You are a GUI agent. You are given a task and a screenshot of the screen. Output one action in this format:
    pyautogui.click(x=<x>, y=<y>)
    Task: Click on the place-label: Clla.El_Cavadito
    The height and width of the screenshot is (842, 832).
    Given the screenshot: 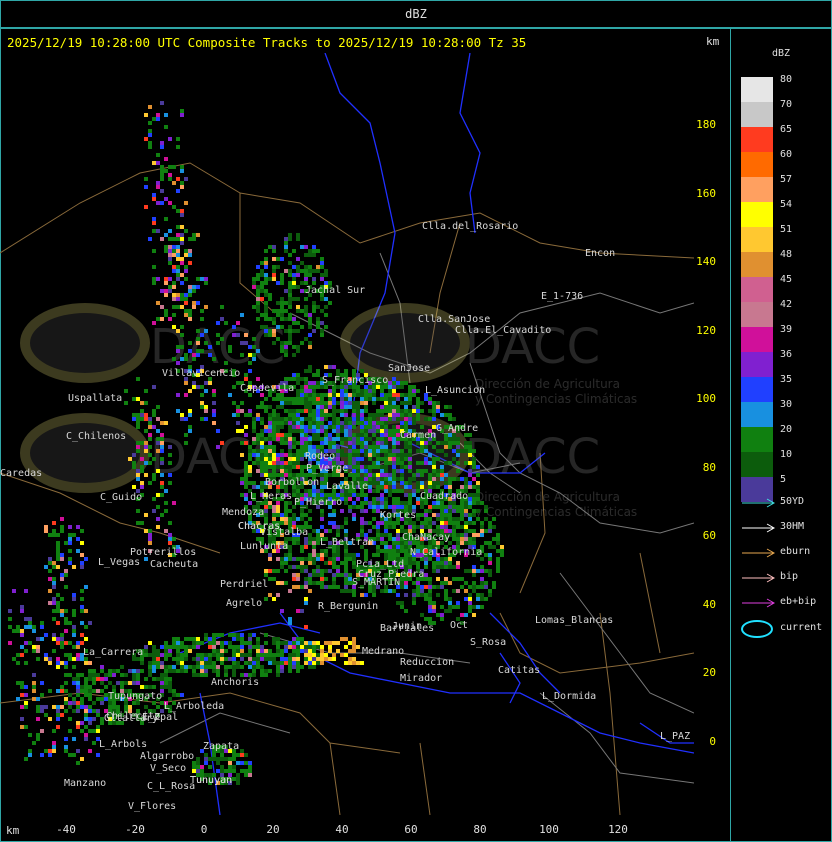 What is the action you would take?
    pyautogui.click(x=503, y=330)
    